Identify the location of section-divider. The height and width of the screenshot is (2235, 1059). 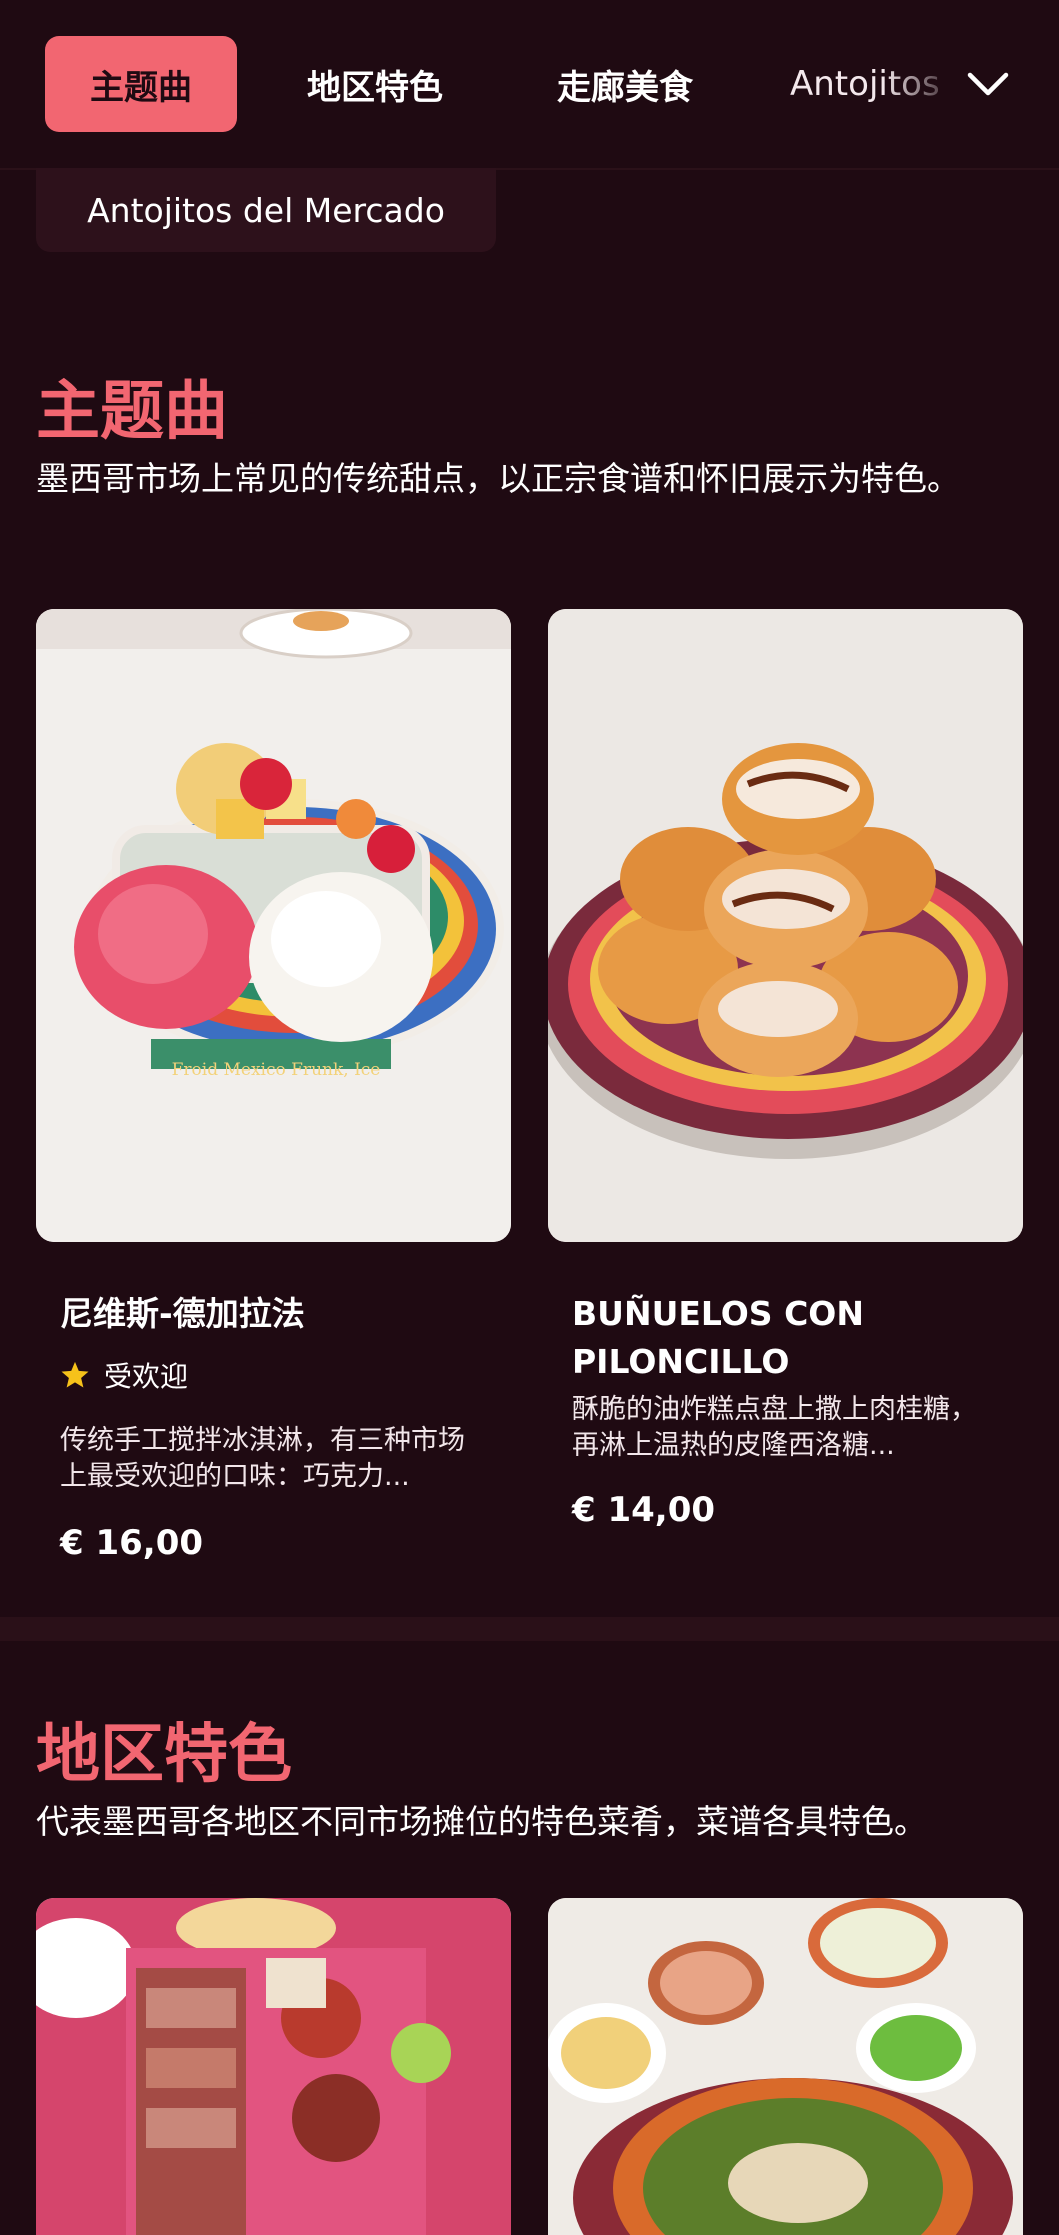
(529, 1629).